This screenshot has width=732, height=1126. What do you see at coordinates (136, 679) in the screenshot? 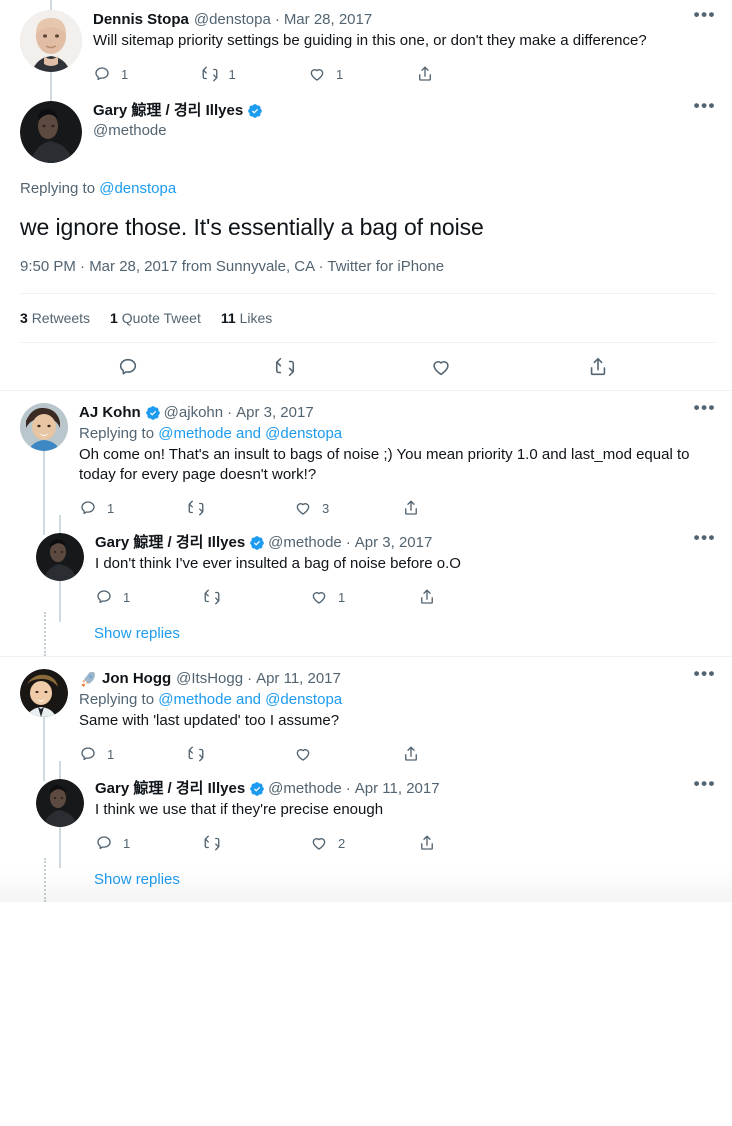
I see `author-name: Jon Hogg` at bounding box center [136, 679].